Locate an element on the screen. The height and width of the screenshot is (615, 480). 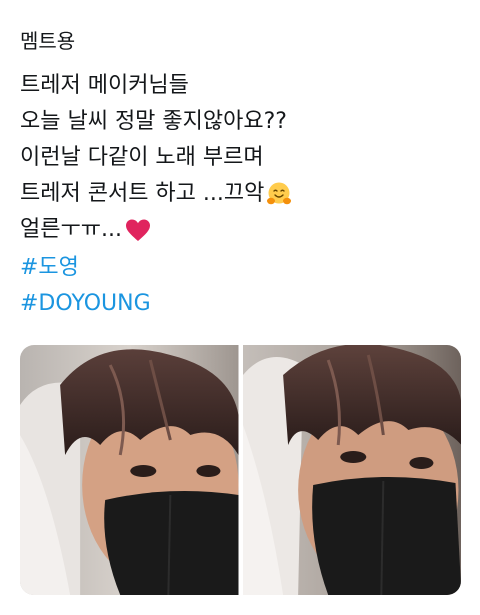
tweet-header-text: 멤트용 is located at coordinates (48, 41).